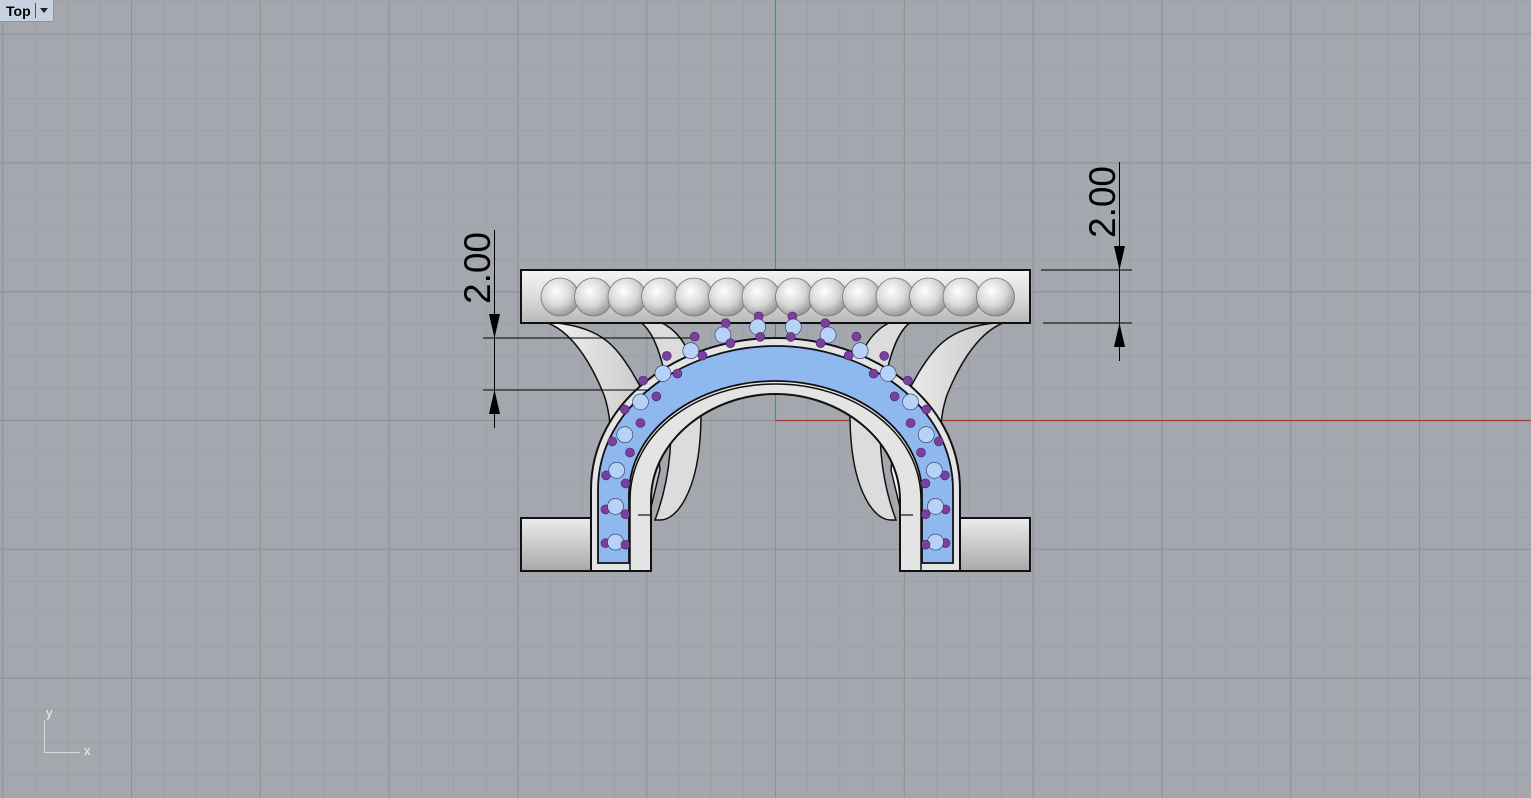  I want to click on widget-x-label: x, so click(87, 750).